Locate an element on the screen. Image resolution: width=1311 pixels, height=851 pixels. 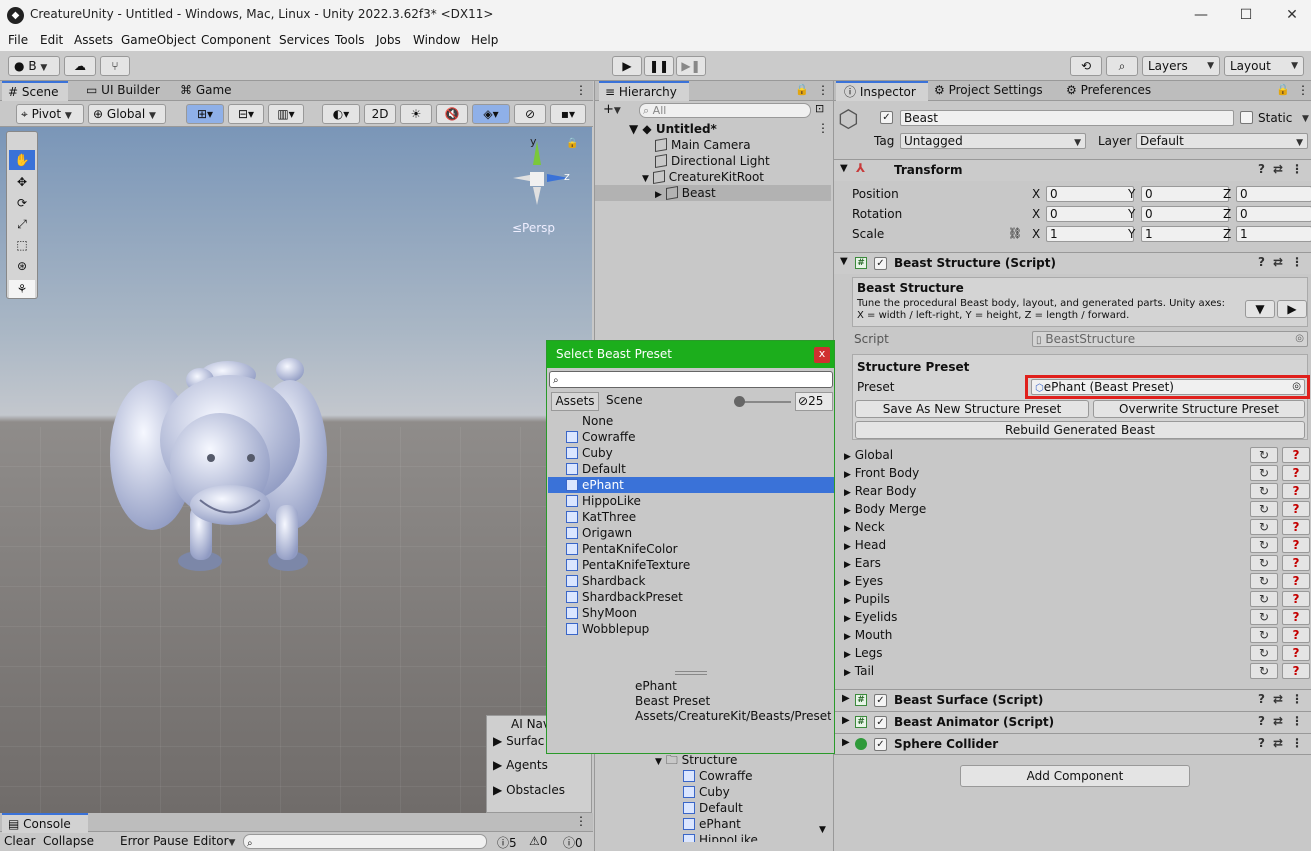
hierarchy-item-main-camera: Main Camera is located at coordinates (703, 145).